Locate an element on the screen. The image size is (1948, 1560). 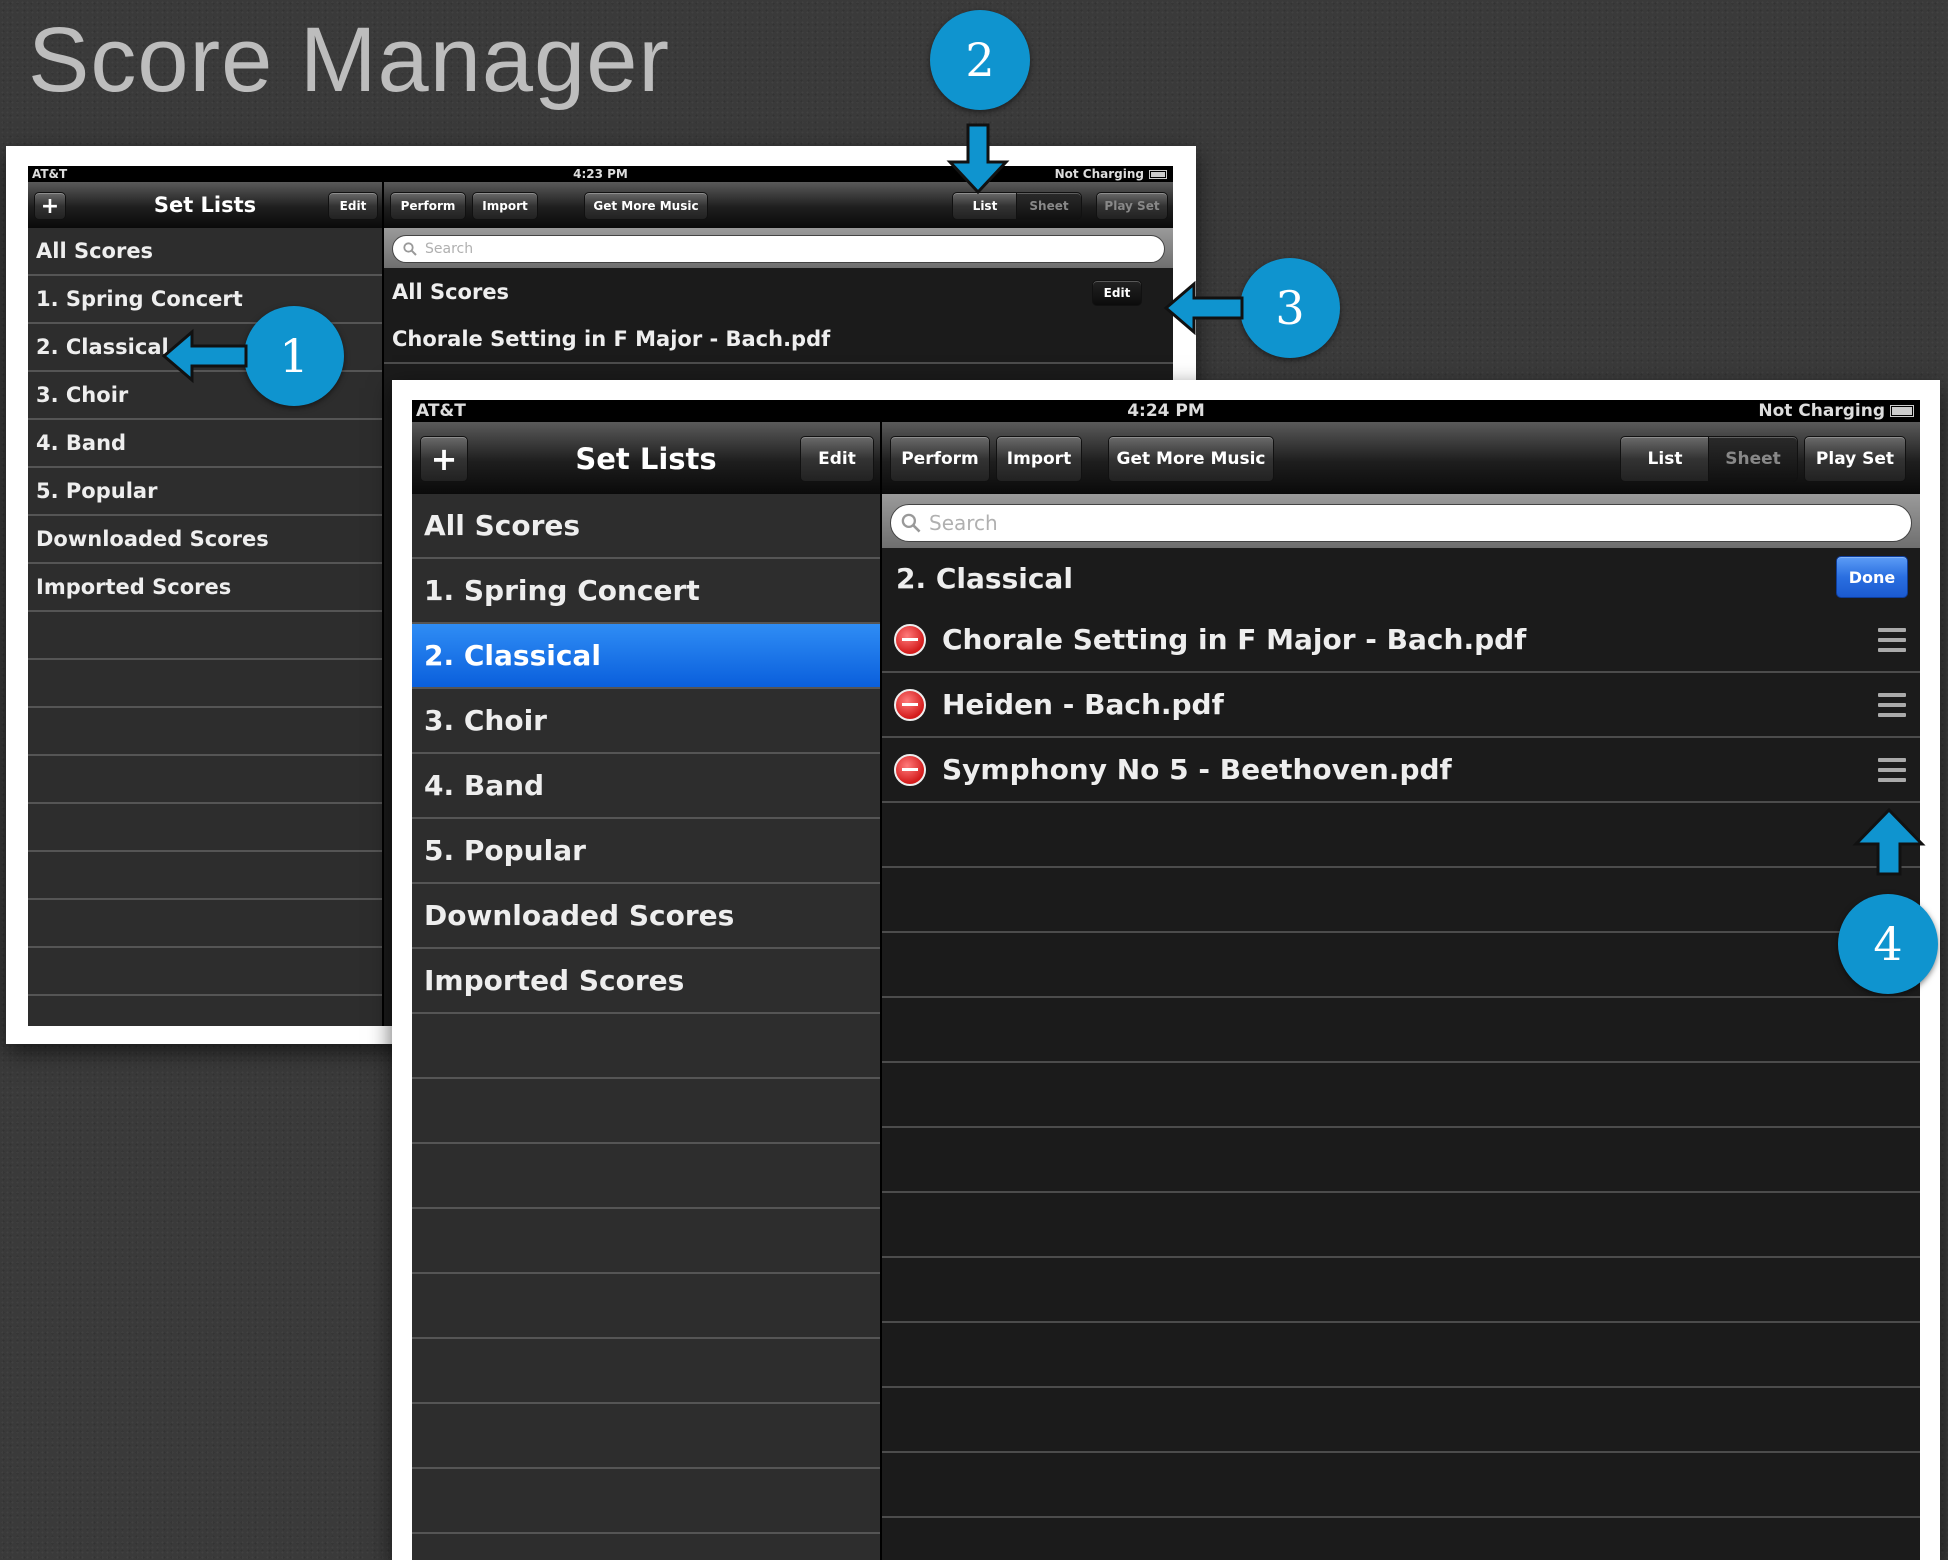
callout-1: 1 is located at coordinates (294, 356).